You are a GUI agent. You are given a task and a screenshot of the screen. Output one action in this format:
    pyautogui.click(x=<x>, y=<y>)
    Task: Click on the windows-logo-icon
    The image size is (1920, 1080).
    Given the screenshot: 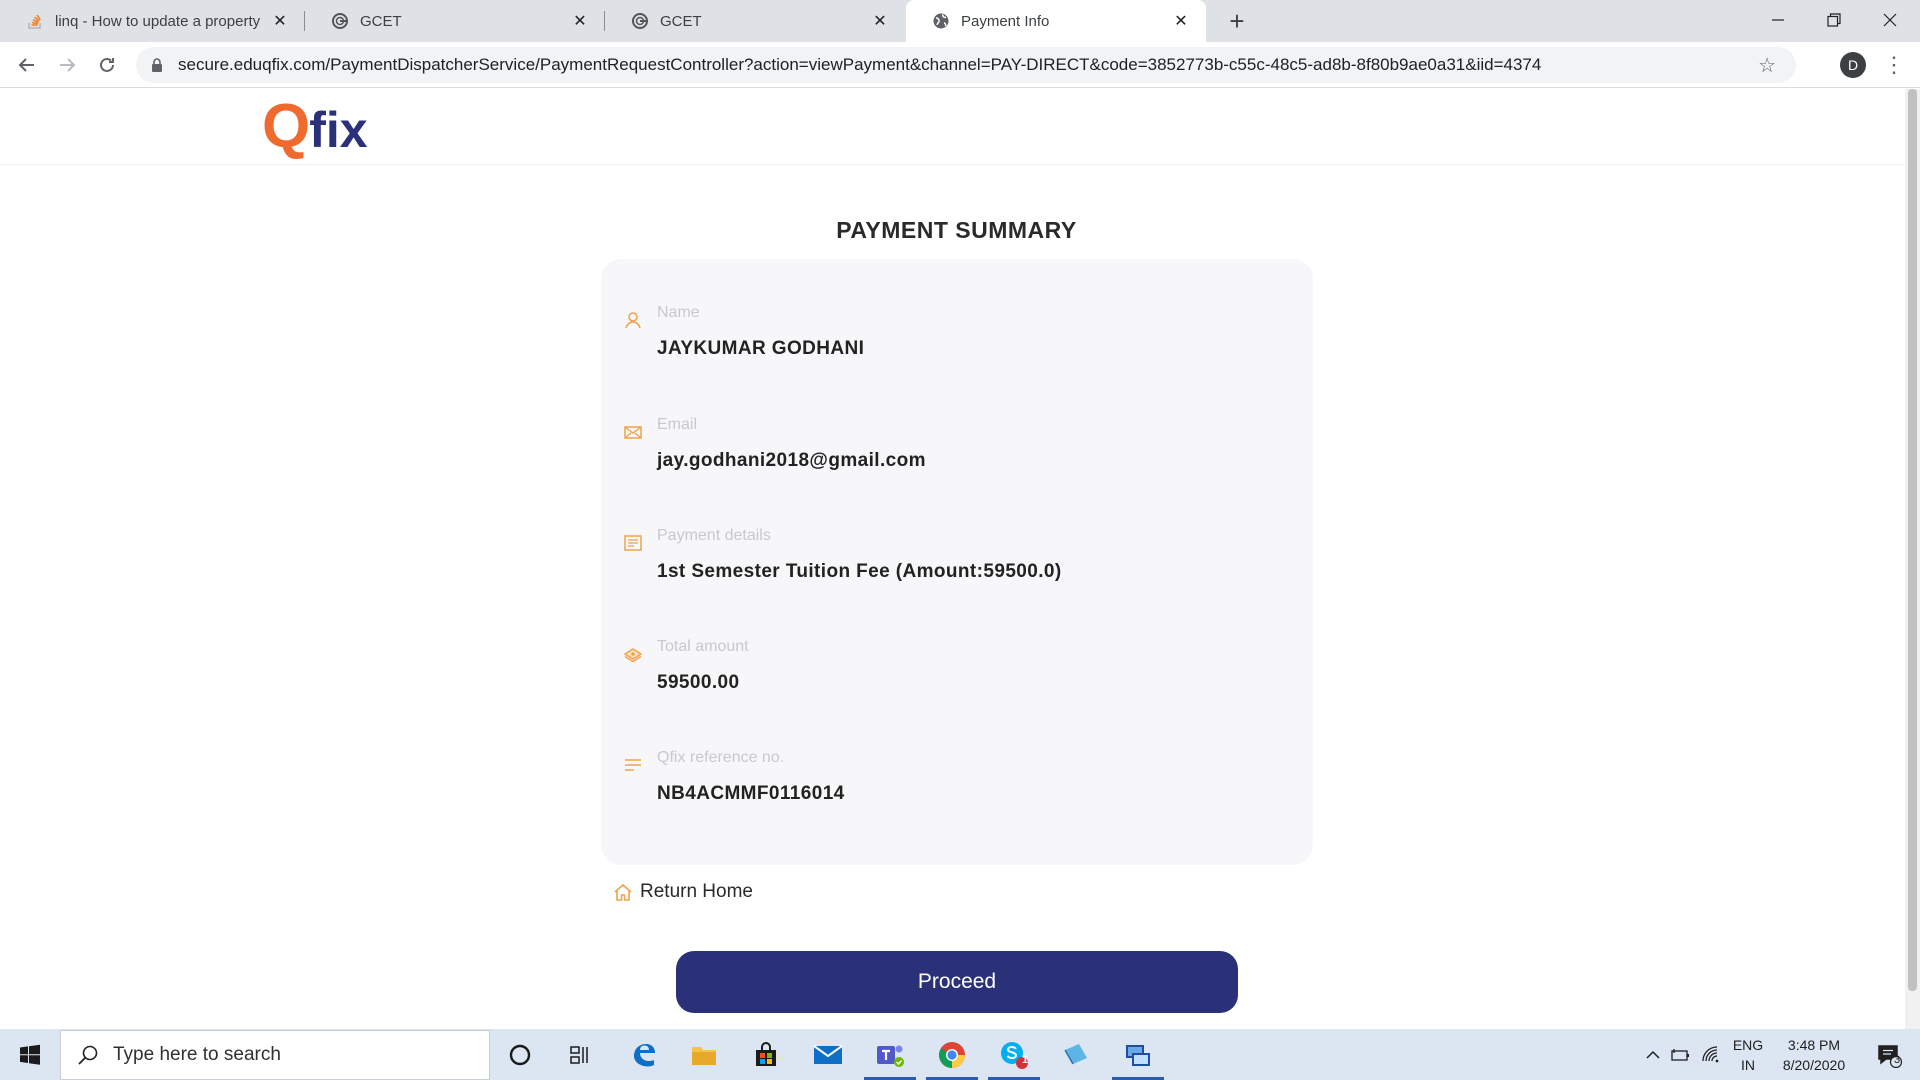 What is the action you would take?
    pyautogui.click(x=30, y=1054)
    